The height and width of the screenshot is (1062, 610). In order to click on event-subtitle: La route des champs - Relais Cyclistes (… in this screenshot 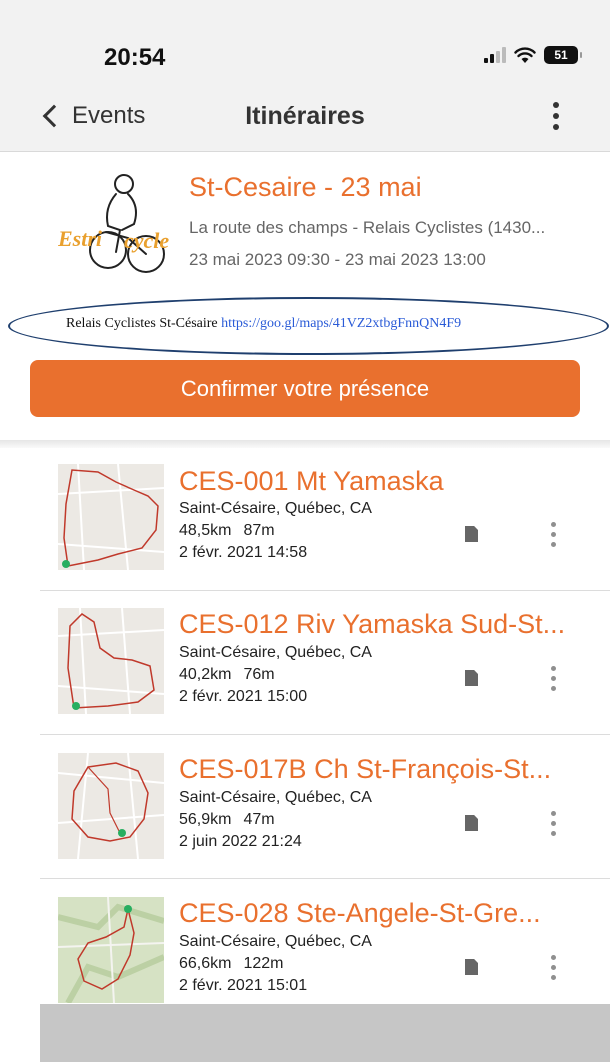, I will do `click(367, 227)`.